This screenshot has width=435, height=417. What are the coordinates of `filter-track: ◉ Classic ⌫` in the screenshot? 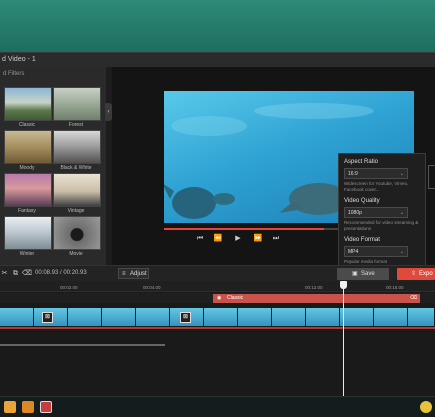 It's located at (217, 298).